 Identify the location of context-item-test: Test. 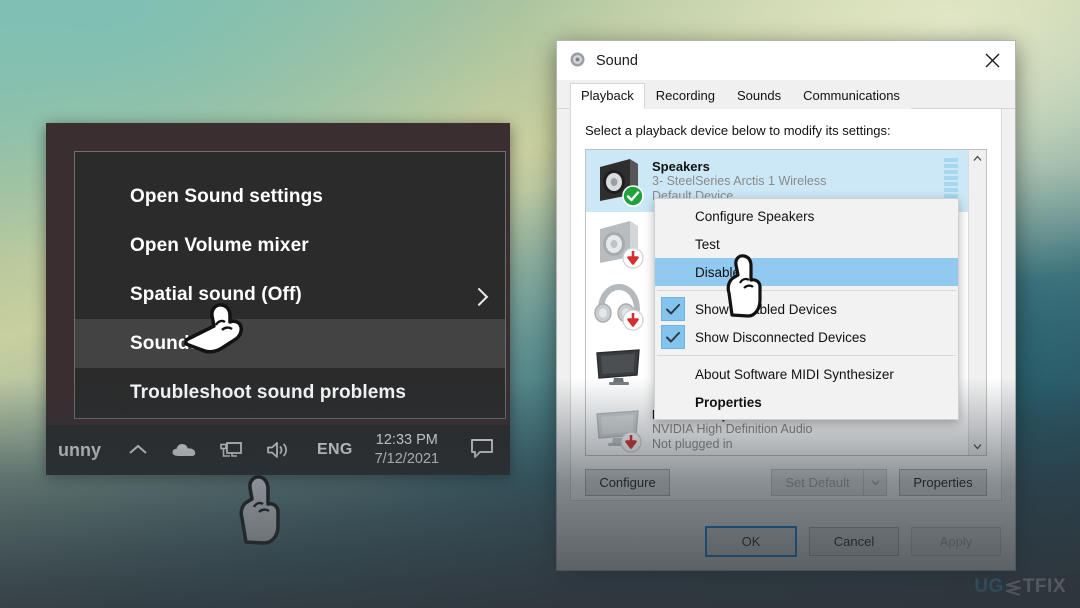
(806, 244).